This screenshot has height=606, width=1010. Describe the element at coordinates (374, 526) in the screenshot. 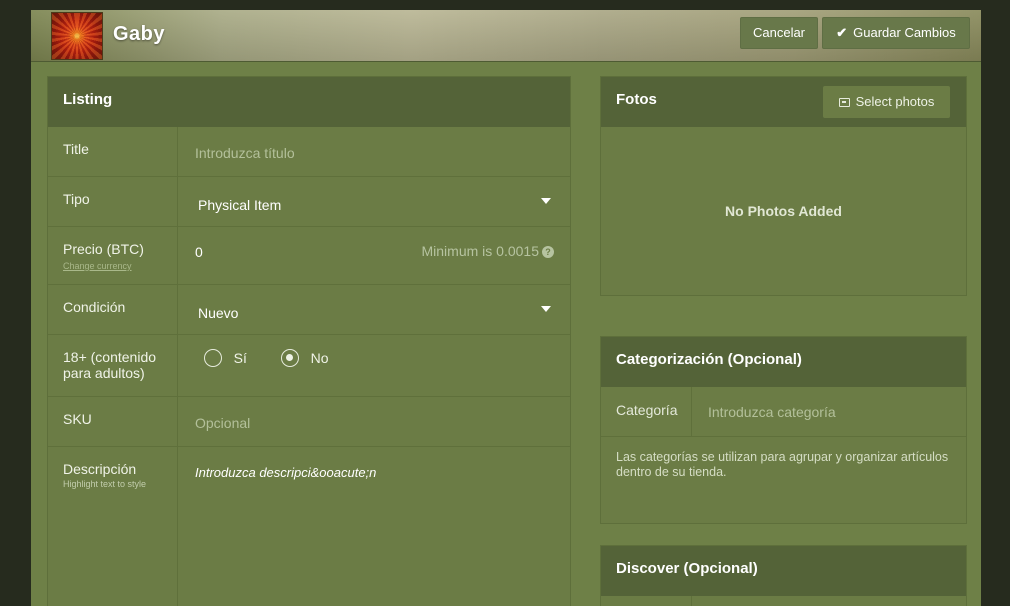

I see `description-editor: Introduzca descripci&ooacute;n` at that location.